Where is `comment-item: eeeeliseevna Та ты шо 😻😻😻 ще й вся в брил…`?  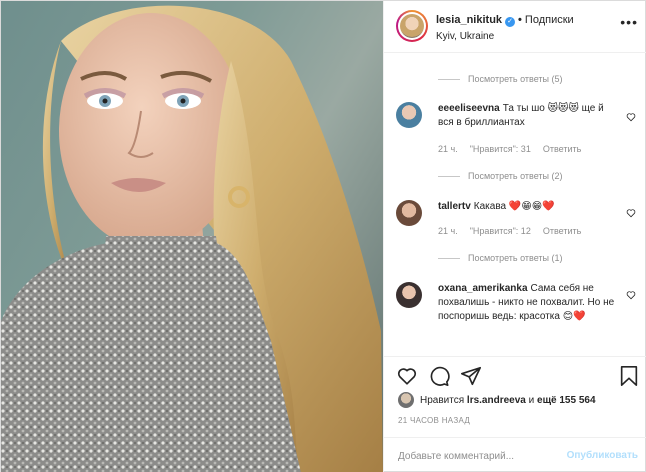
comment-item: eeeeliseevna Та ты шо 😻😻😻 ще й вся в брил… is located at coordinates (517, 142).